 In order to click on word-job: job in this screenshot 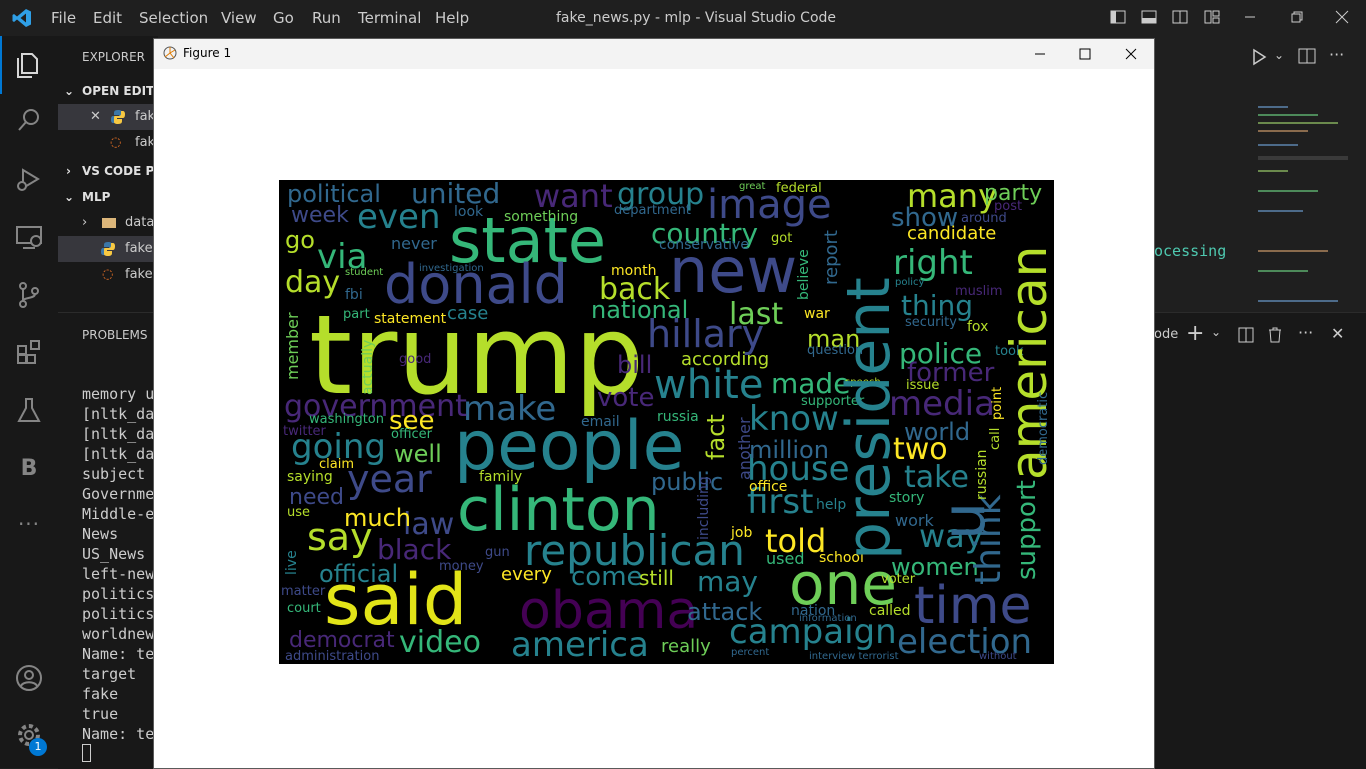, I will do `click(742, 533)`.